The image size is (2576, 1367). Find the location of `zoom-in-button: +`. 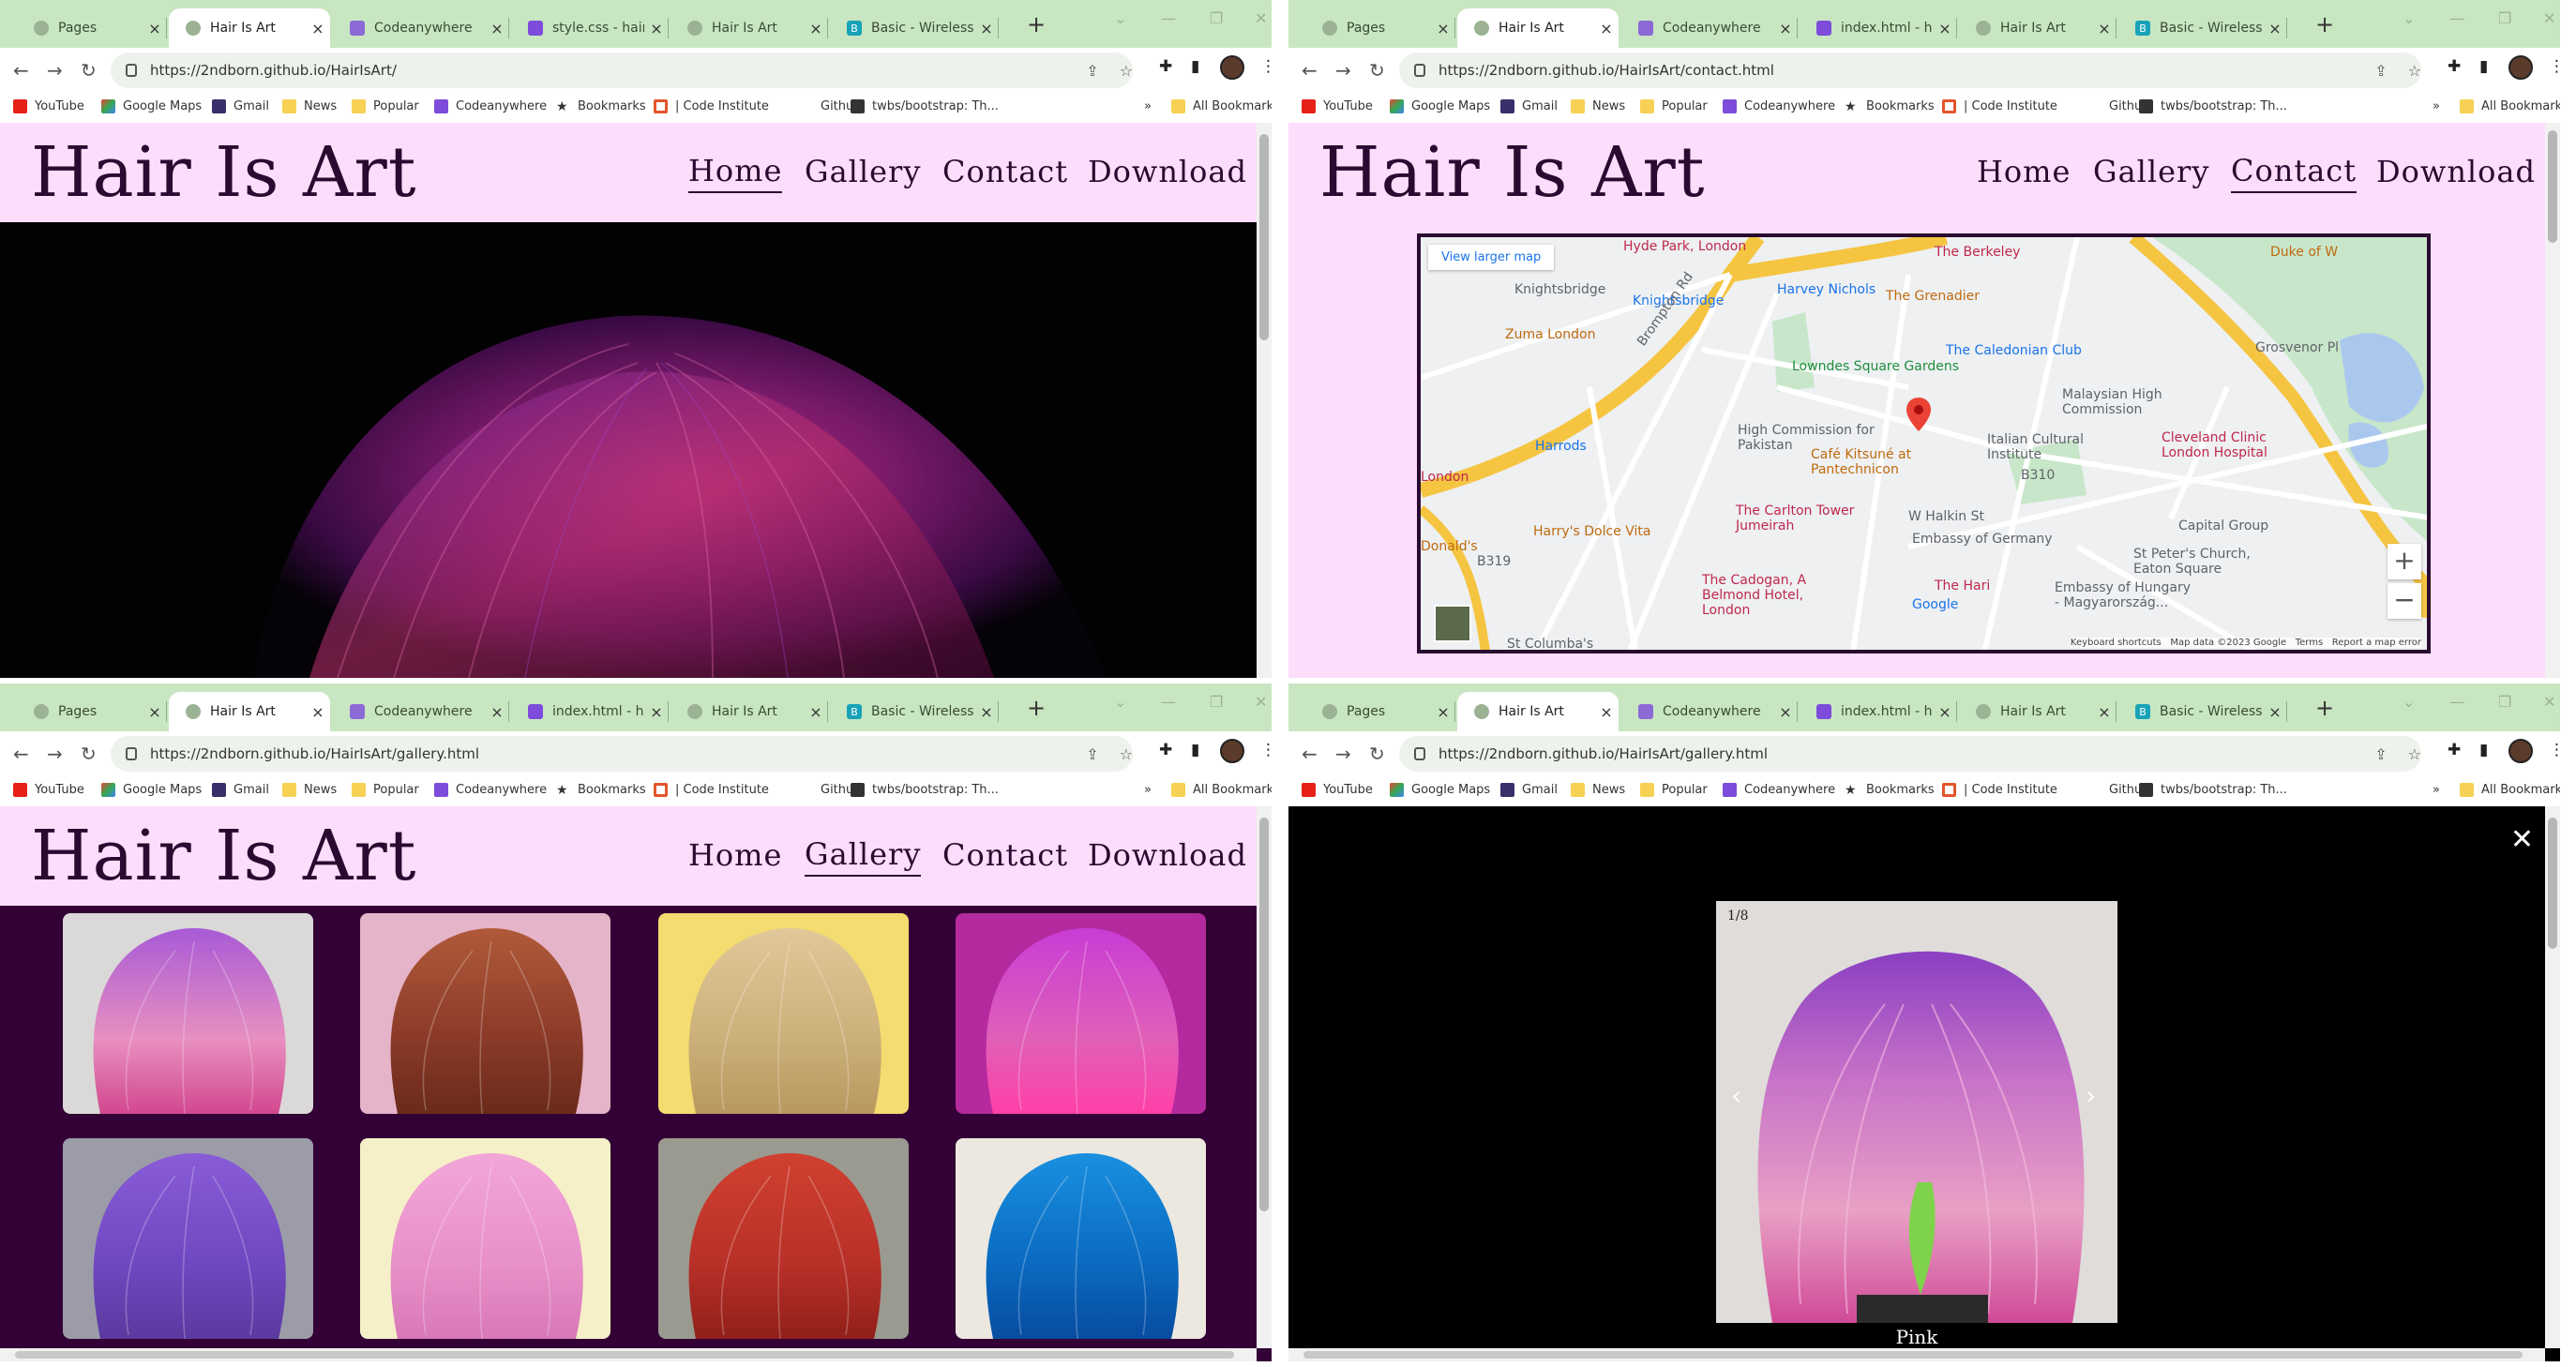

zoom-in-button: + is located at coordinates (2404, 561).